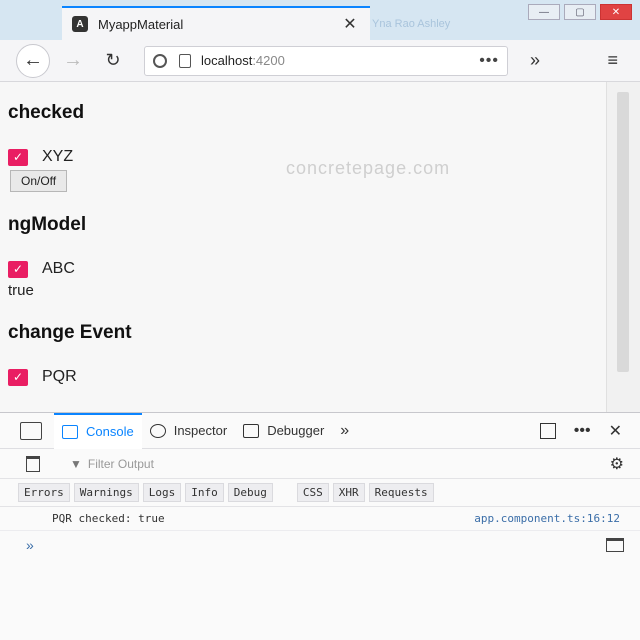  Describe the element at coordinates (251, 430) in the screenshot. I see `debugger-icon` at that location.